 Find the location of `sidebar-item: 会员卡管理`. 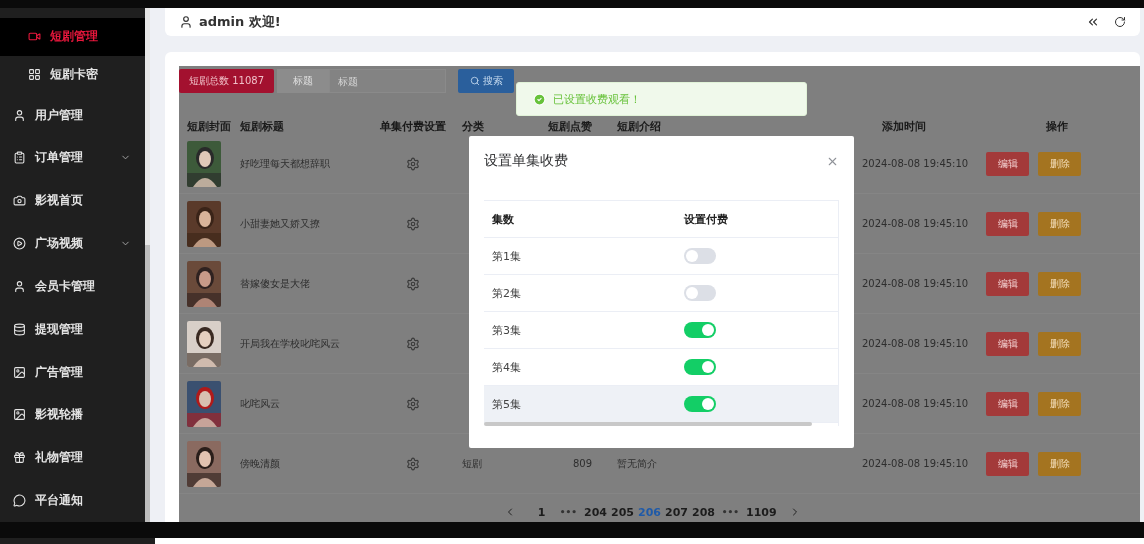

sidebar-item: 会员卡管理 is located at coordinates (72, 286).